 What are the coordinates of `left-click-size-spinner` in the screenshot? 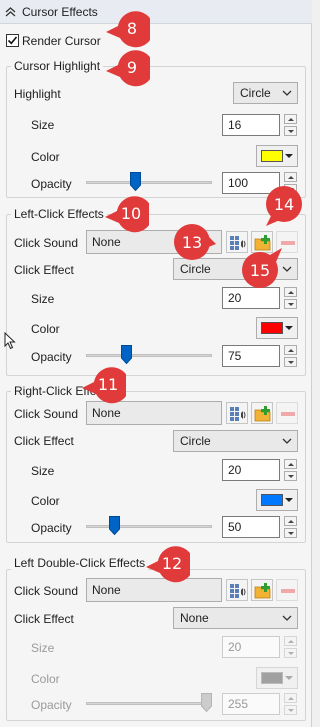 It's located at (290, 298).